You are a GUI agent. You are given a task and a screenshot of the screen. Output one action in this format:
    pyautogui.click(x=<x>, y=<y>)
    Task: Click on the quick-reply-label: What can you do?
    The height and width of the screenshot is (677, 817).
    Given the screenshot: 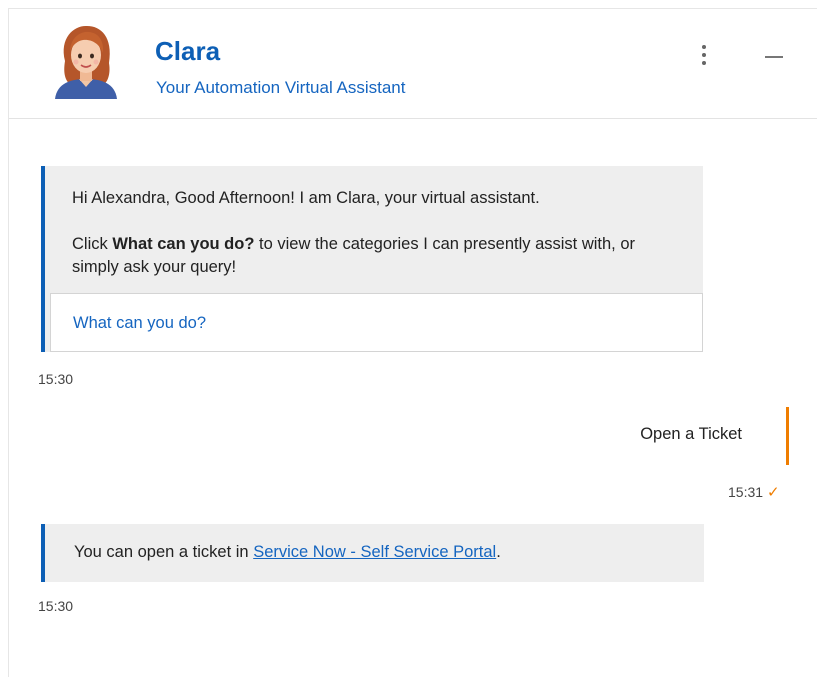 What is the action you would take?
    pyautogui.click(x=139, y=323)
    